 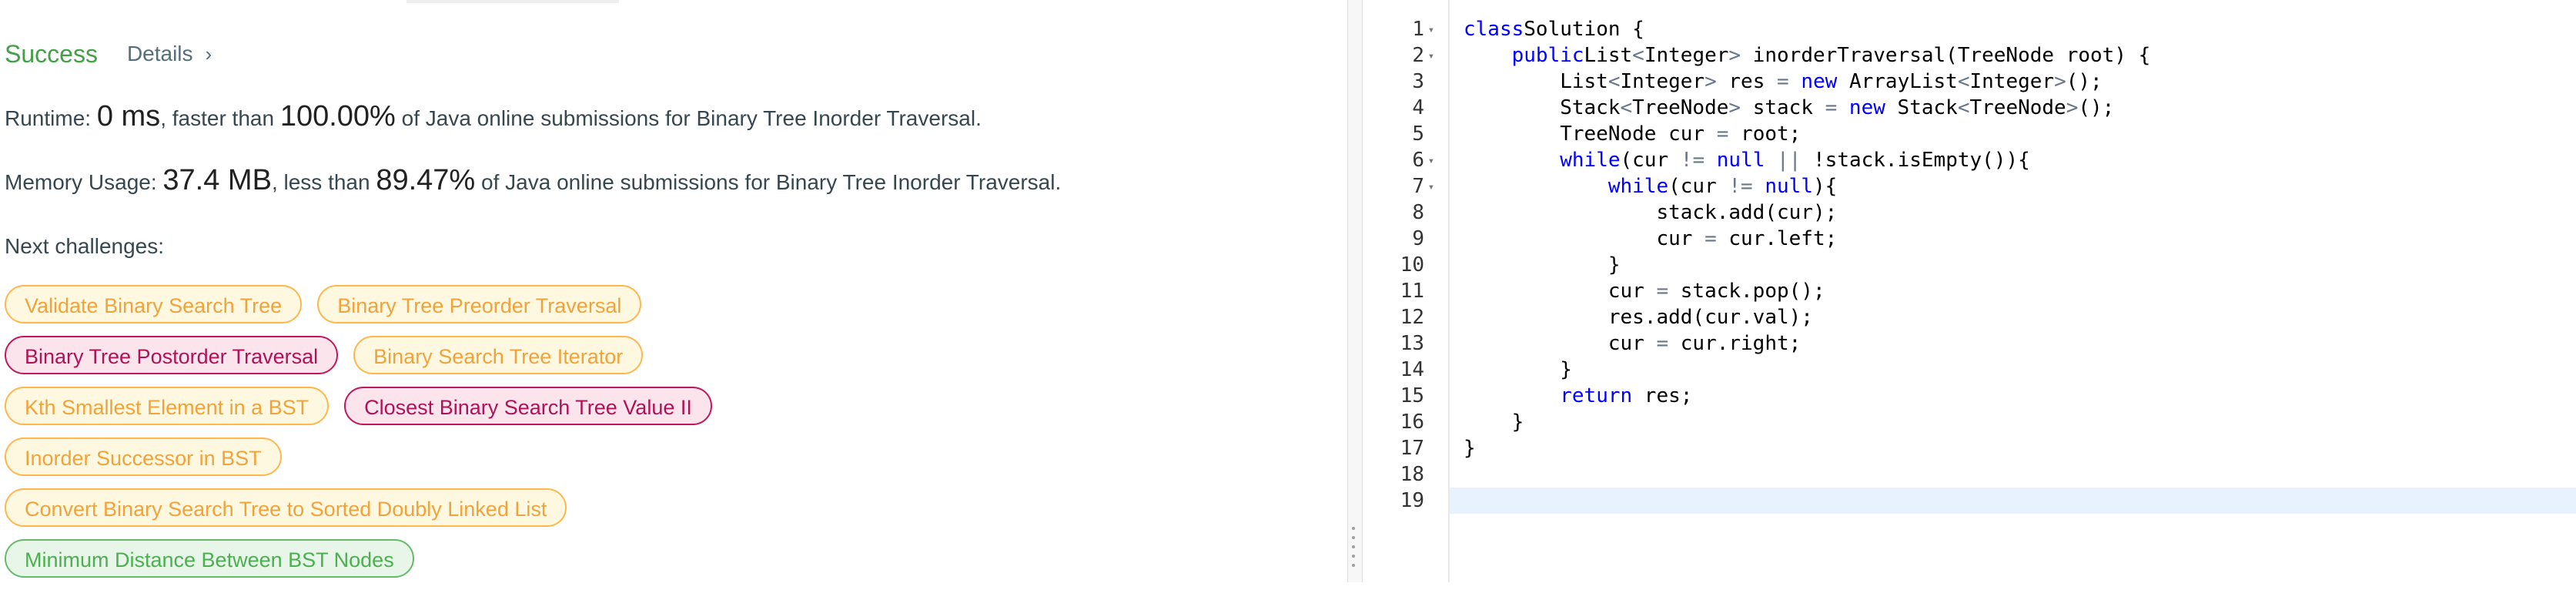 I want to click on line-number-text: 9, so click(x=1418, y=238).